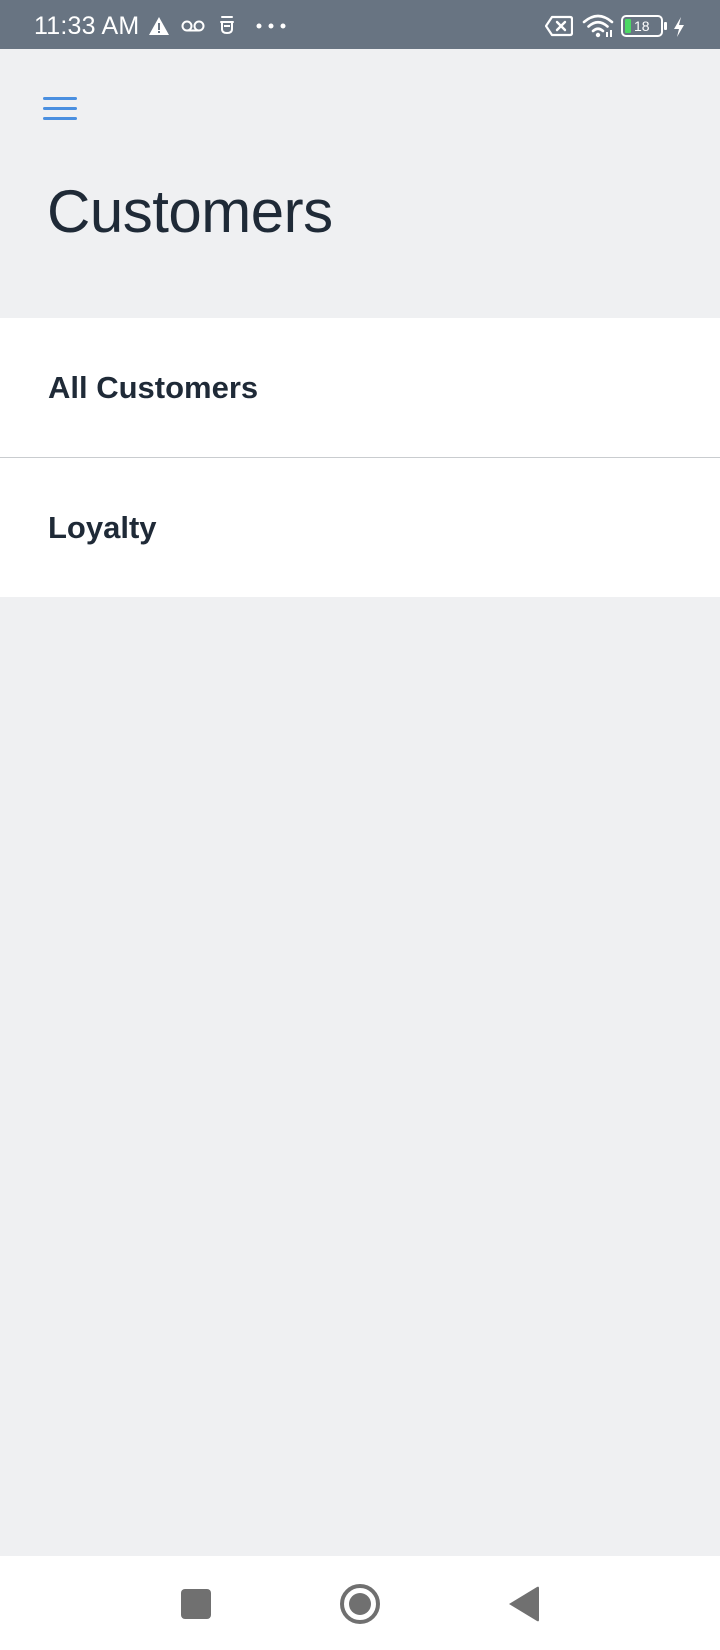 The height and width of the screenshot is (1650, 720). Describe the element at coordinates (102, 527) in the screenshot. I see `menu-item-label: Loyalty` at that location.